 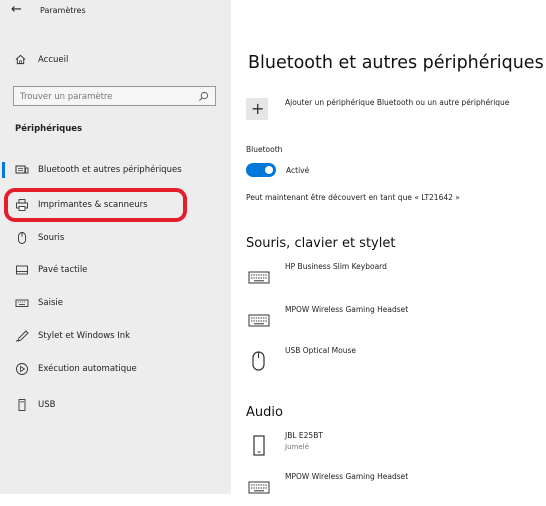 I want to click on search-box, so click(x=114, y=96).